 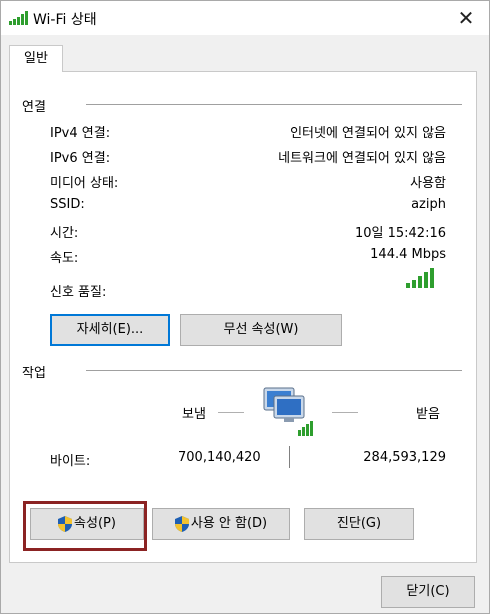 I want to click on duration-value: 10일 15:42:16, so click(x=400, y=233).